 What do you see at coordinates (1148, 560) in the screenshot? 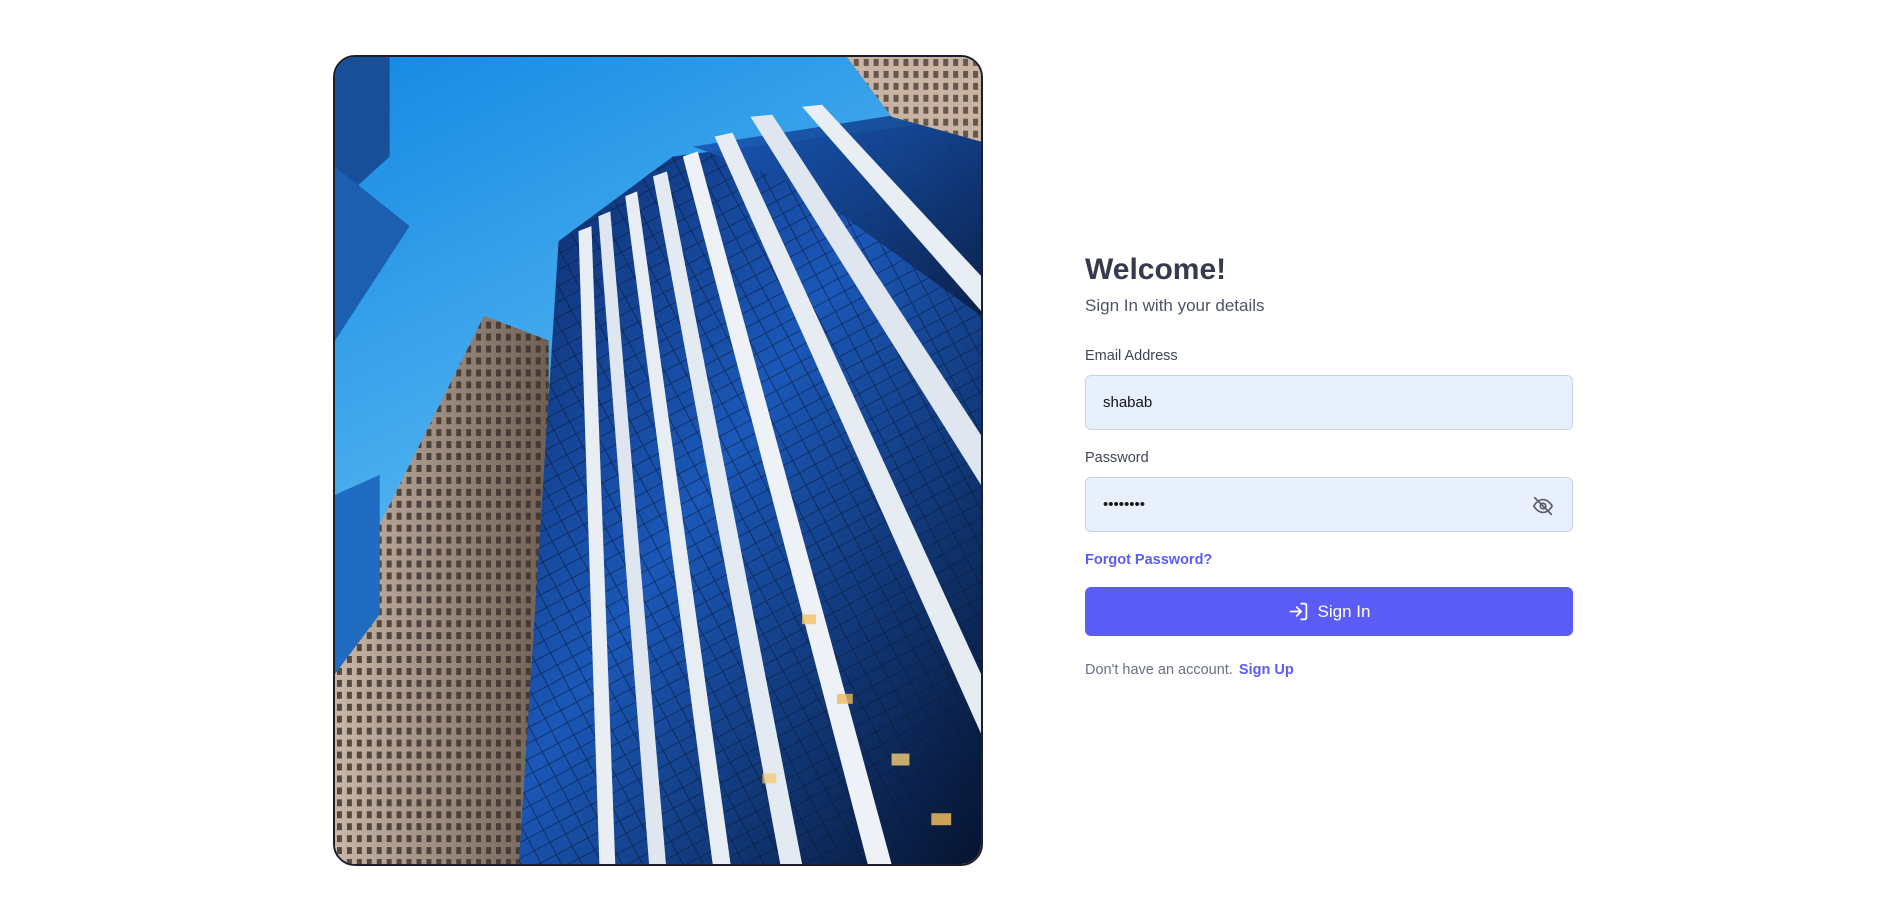
I see `forgot-password-link: Forgot Password?` at bounding box center [1148, 560].